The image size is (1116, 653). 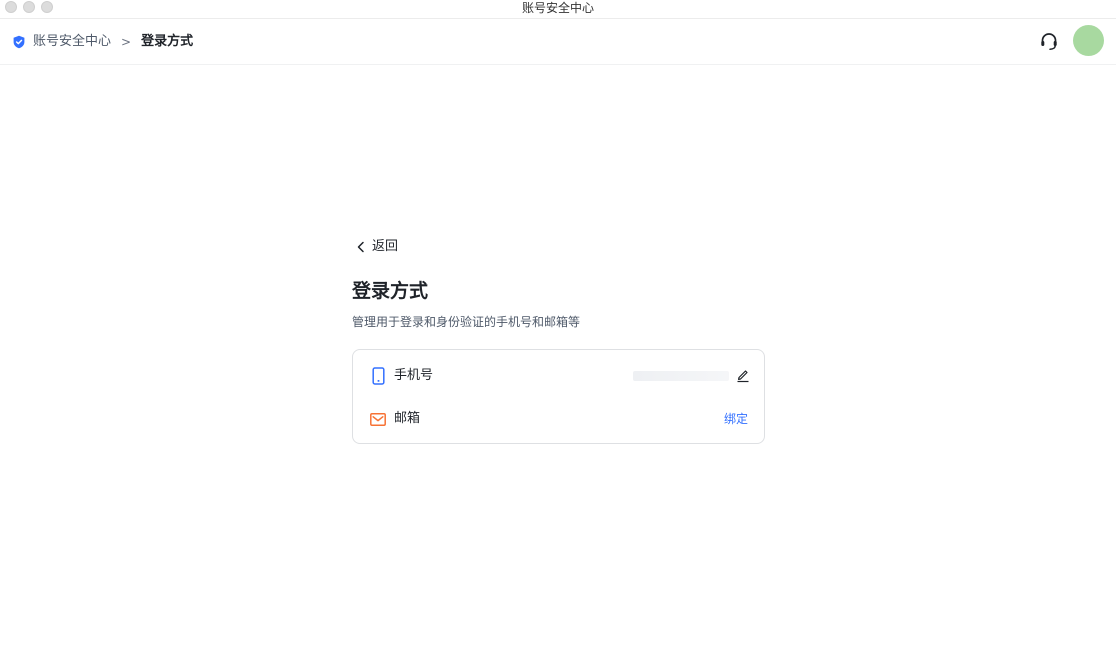 What do you see at coordinates (558, 396) in the screenshot?
I see `login-methods-card: 手机号 邮箱 绑定` at bounding box center [558, 396].